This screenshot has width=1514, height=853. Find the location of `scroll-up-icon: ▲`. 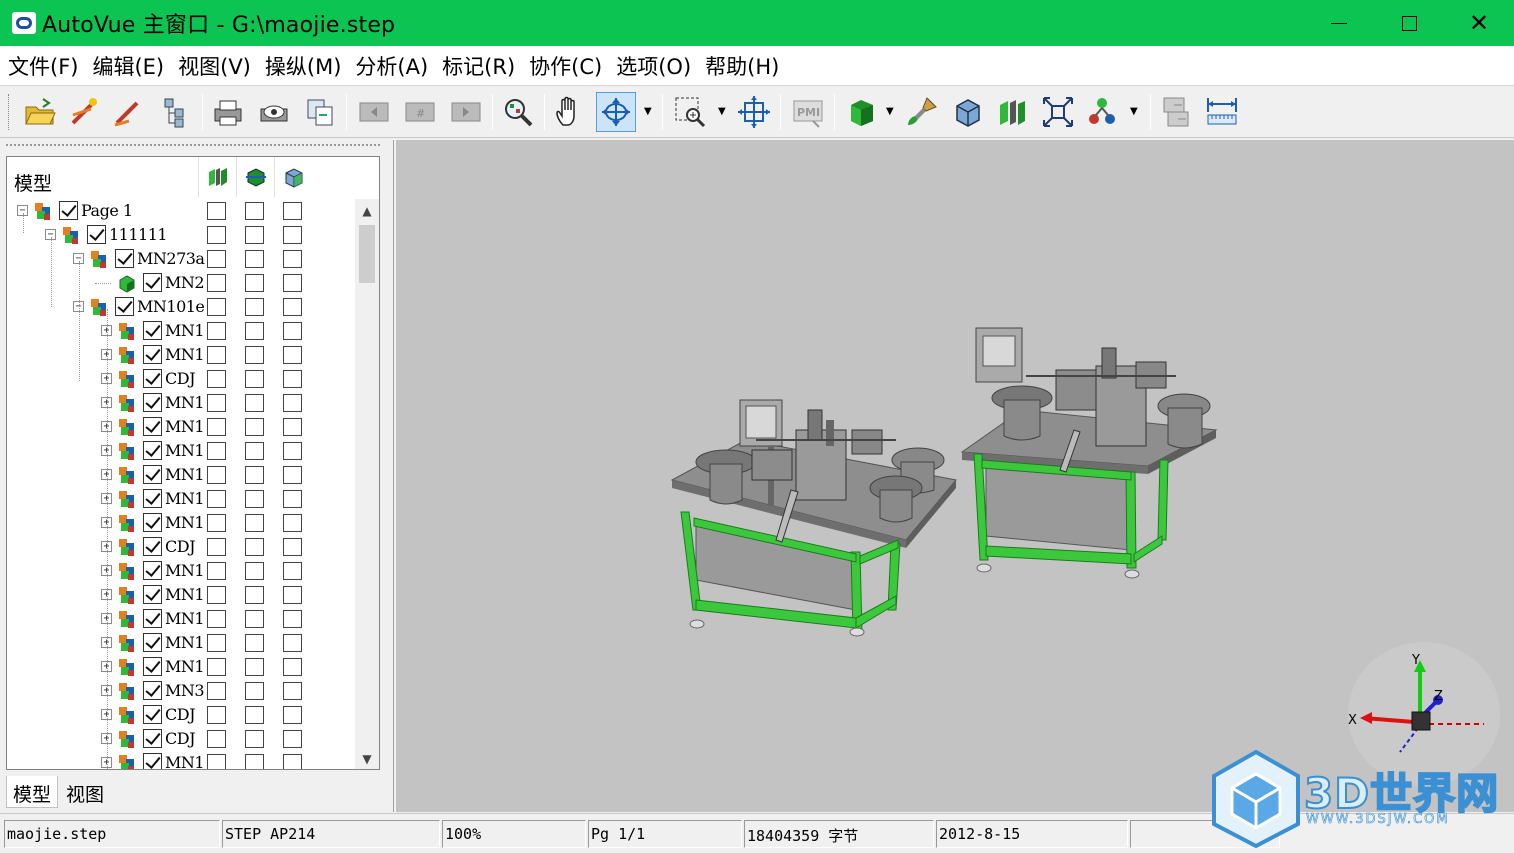

scroll-up-icon: ▲ is located at coordinates (367, 211).